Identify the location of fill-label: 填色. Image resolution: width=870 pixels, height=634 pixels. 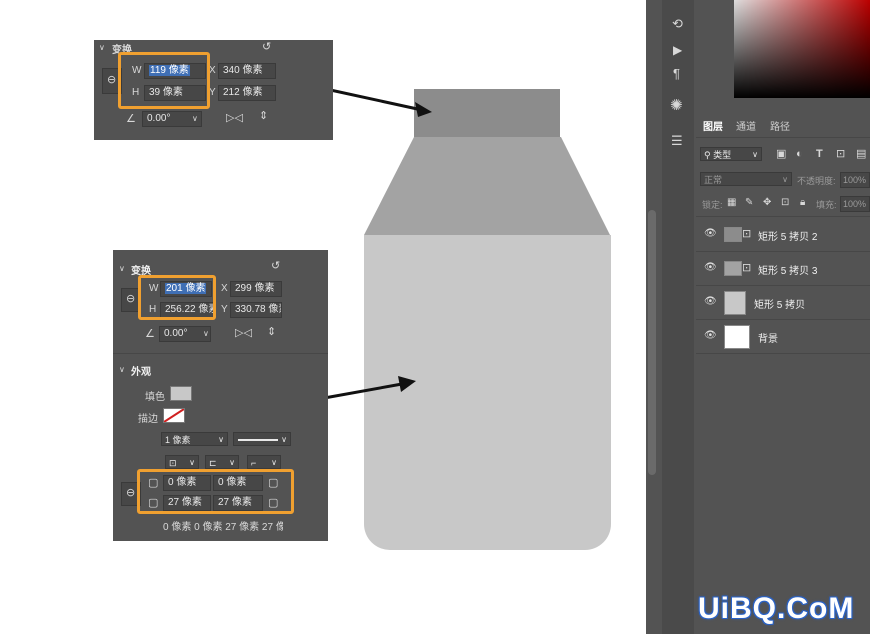
(155, 397).